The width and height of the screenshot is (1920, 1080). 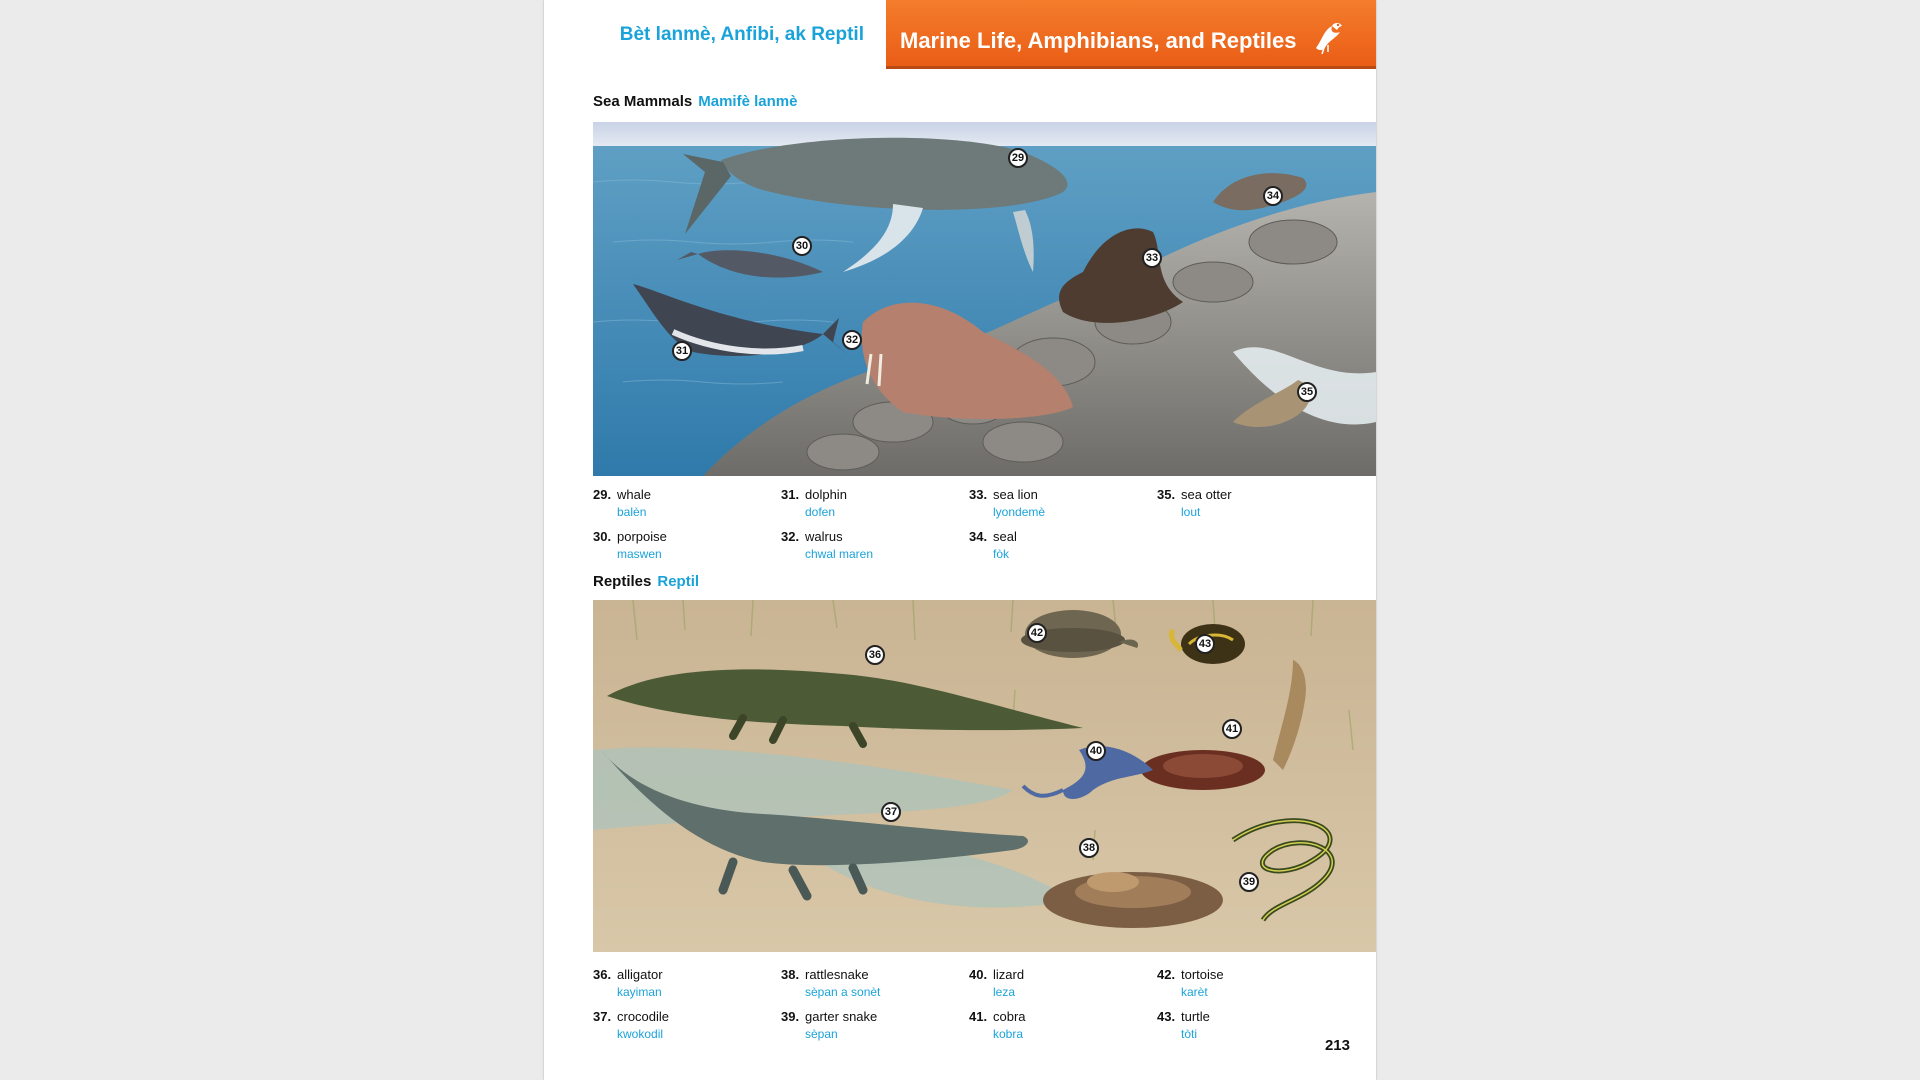 I want to click on vocab-number: 33., so click(x=978, y=494).